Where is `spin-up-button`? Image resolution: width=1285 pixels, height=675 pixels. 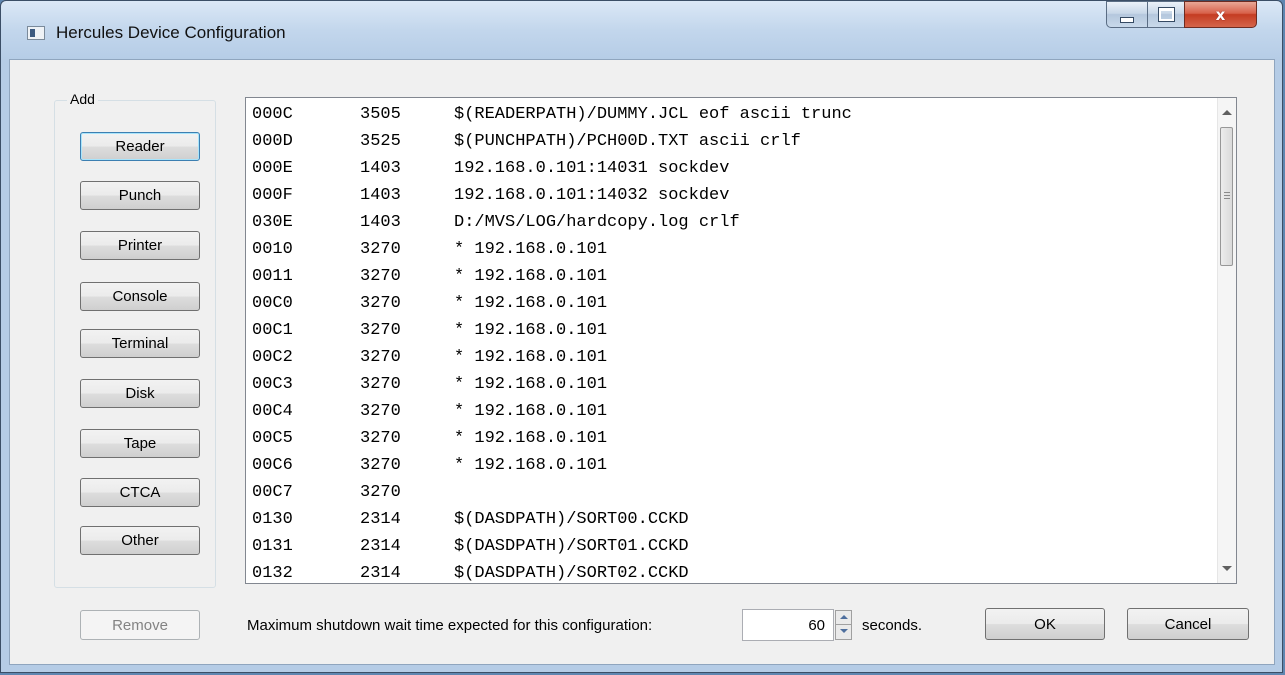
spin-up-button is located at coordinates (843, 618).